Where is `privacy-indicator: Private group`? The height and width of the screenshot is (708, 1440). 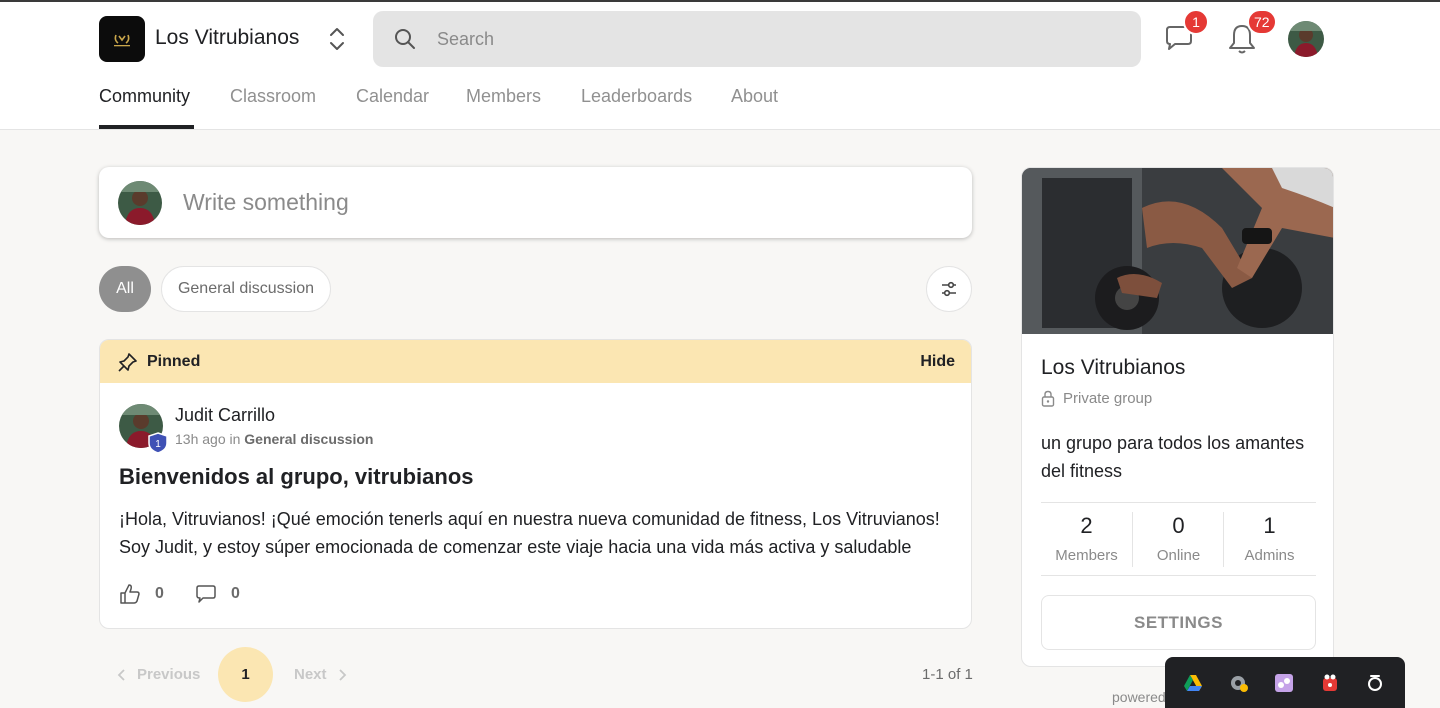 privacy-indicator: Private group is located at coordinates (1096, 398).